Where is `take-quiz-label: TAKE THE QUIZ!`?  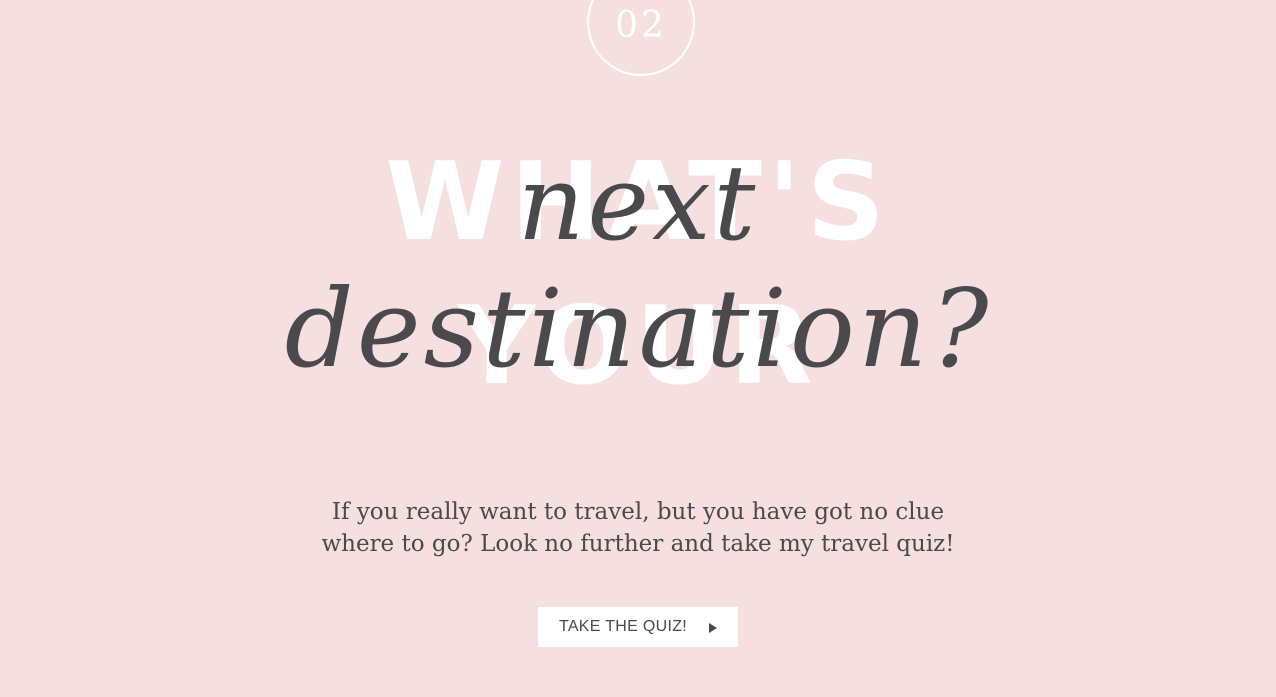 take-quiz-label: TAKE THE QUIZ! is located at coordinates (623, 626).